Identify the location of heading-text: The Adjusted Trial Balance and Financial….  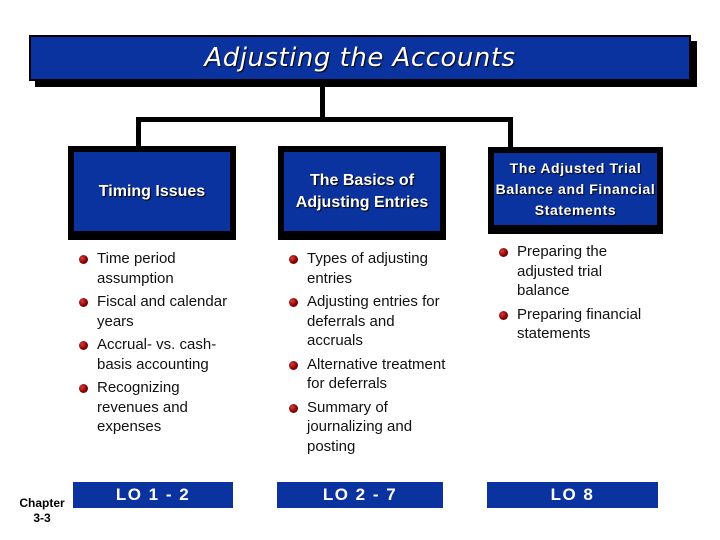
(575, 188).